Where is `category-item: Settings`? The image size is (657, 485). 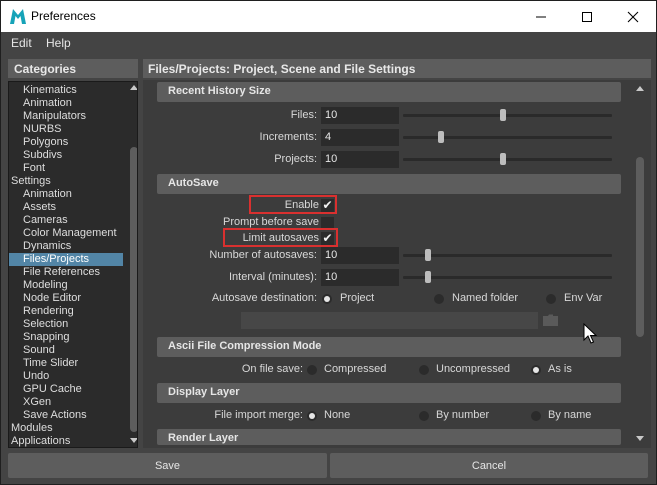
category-item: Settings is located at coordinates (30, 181).